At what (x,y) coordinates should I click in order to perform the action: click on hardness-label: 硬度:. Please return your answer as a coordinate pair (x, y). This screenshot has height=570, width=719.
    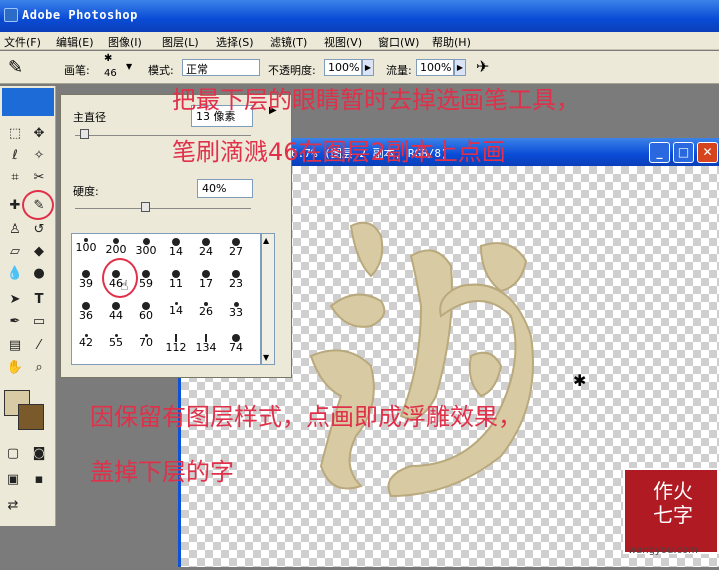
    Looking at the image, I should click on (86, 191).